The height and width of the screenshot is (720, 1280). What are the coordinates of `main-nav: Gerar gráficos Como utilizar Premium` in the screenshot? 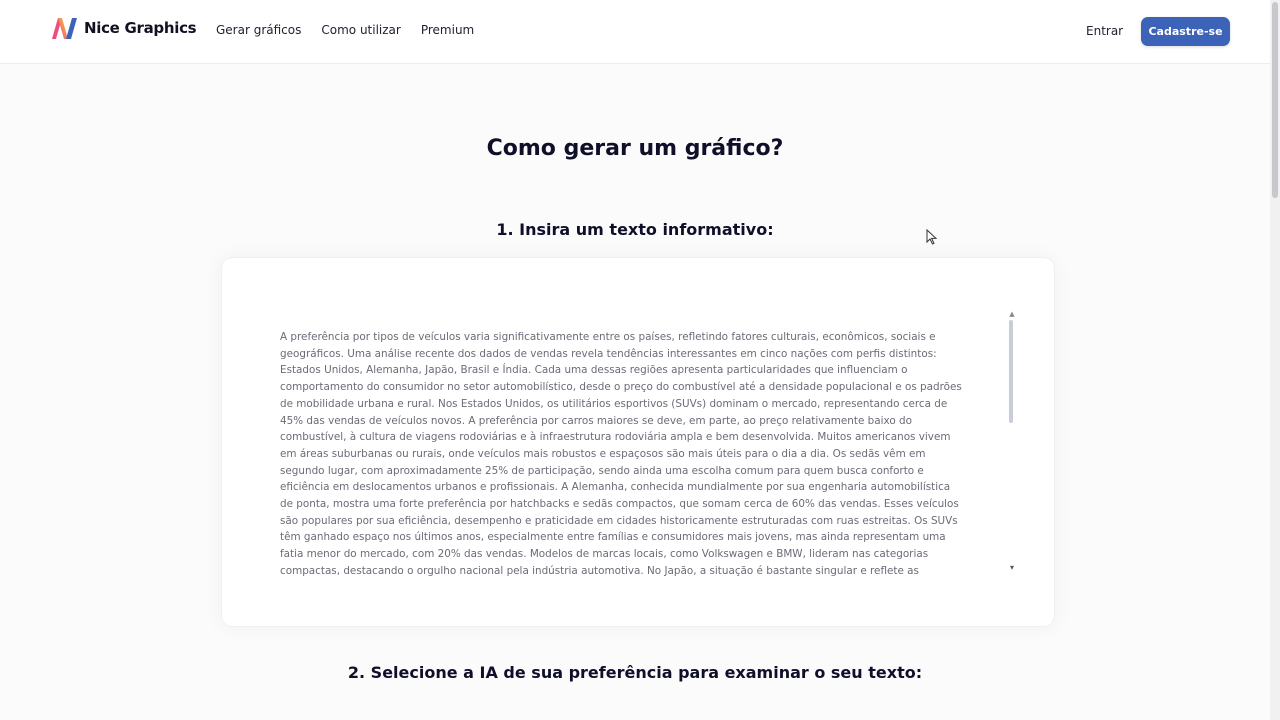 It's located at (355, 30).